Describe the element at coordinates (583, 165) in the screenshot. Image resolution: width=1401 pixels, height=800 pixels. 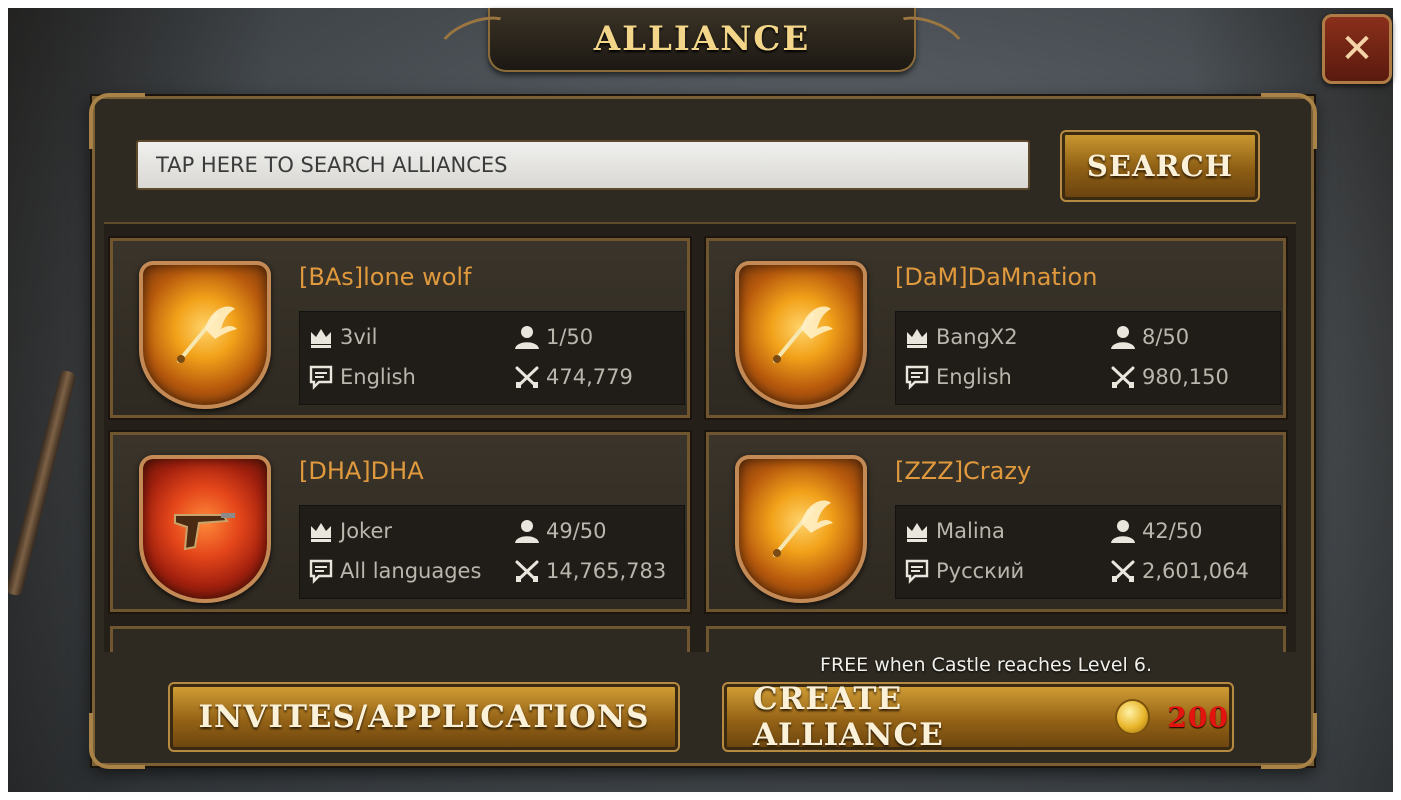
I see `search-input: TAP HERE TO SEARCH ALLIANCES` at that location.